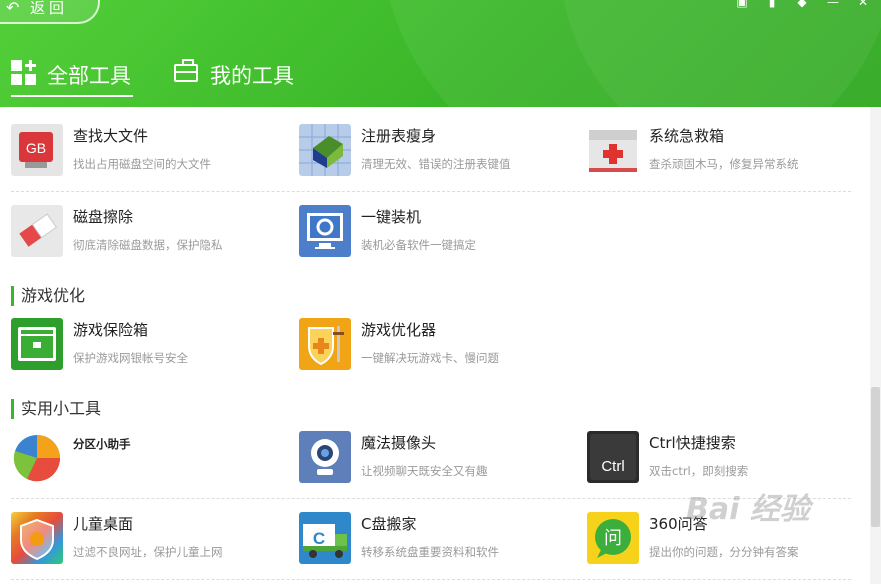 This screenshot has width=881, height=584. I want to click on svg-text: C, so click(319, 538).